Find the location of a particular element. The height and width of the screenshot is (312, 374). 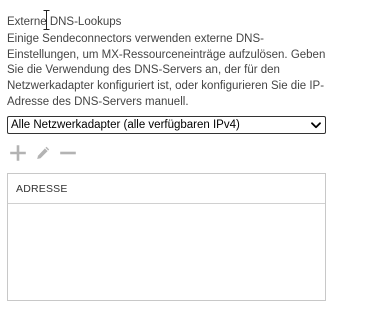

edit-address-button is located at coordinates (42, 153).